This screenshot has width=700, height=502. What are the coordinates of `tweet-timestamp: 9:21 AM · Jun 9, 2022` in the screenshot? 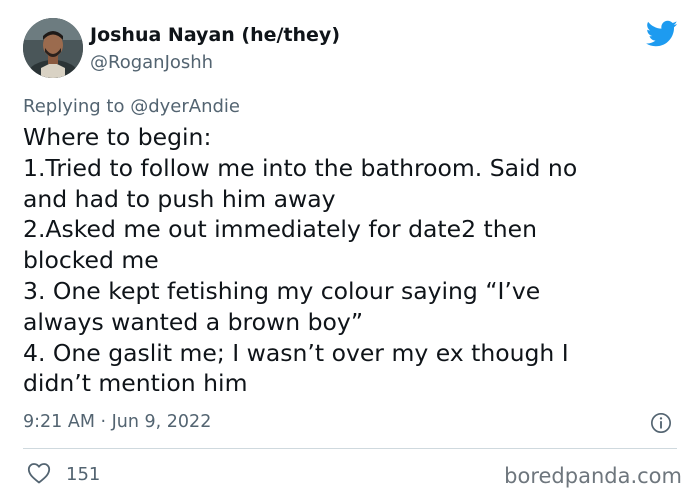 It's located at (117, 422).